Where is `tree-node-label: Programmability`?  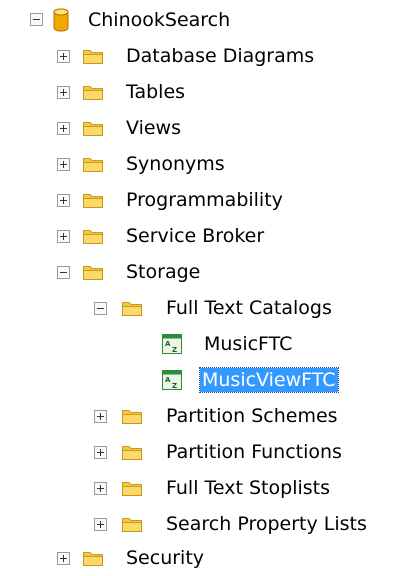
tree-node-label: Programmability is located at coordinates (204, 200).